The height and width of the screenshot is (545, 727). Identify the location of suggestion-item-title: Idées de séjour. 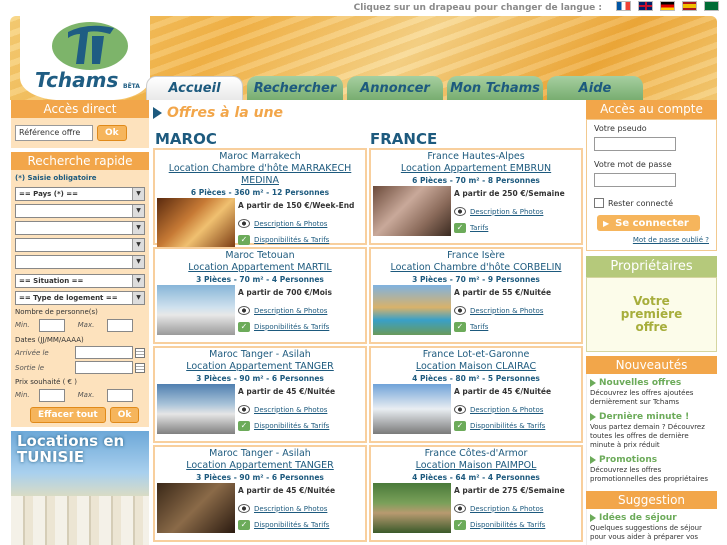
(652, 518).